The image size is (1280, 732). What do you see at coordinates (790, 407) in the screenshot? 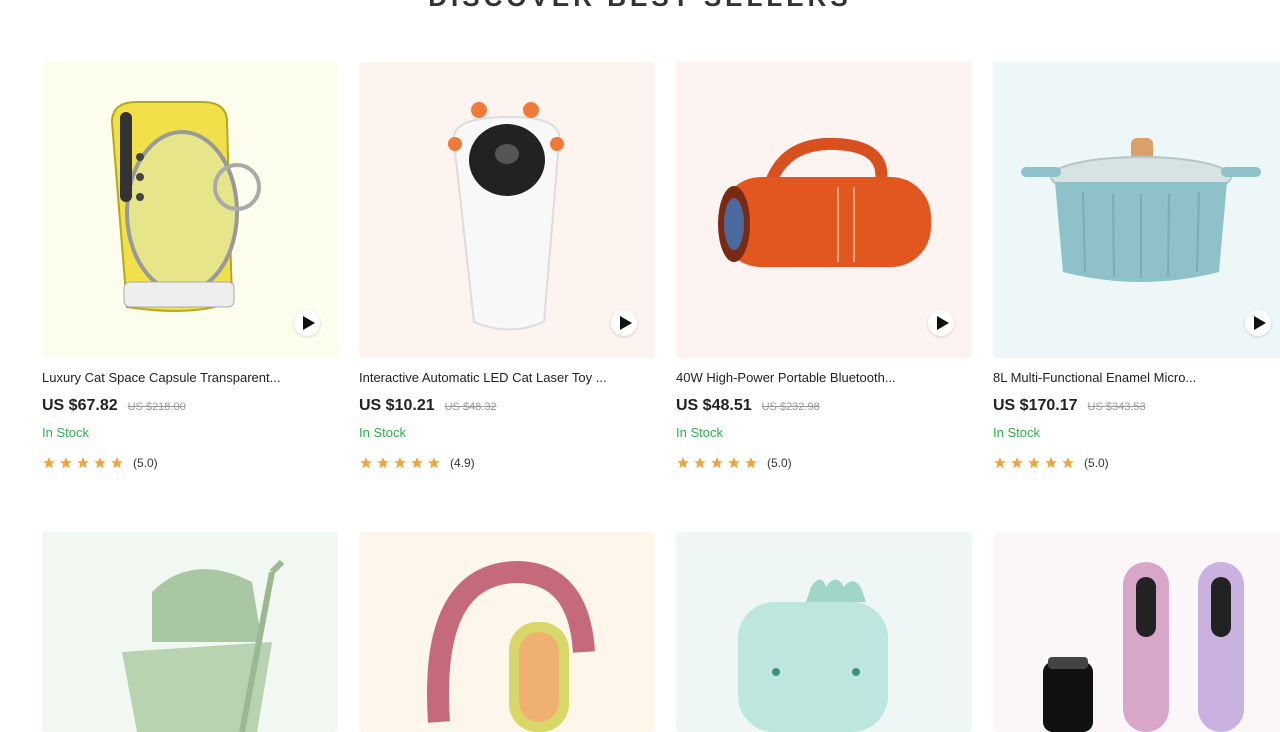
I see `product-old-price: US $232.98` at bounding box center [790, 407].